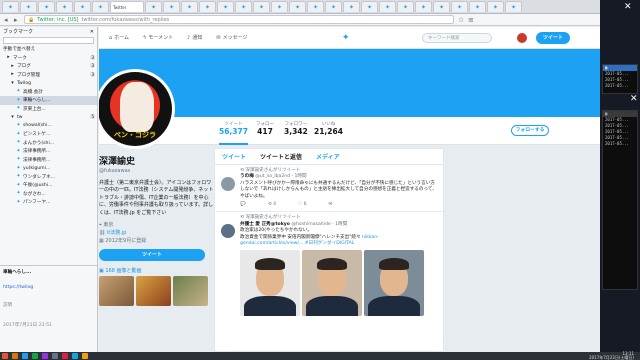 The height and width of the screenshot is (360, 640). I want to click on nav-messages: ✉ メッセージ, so click(231, 38).